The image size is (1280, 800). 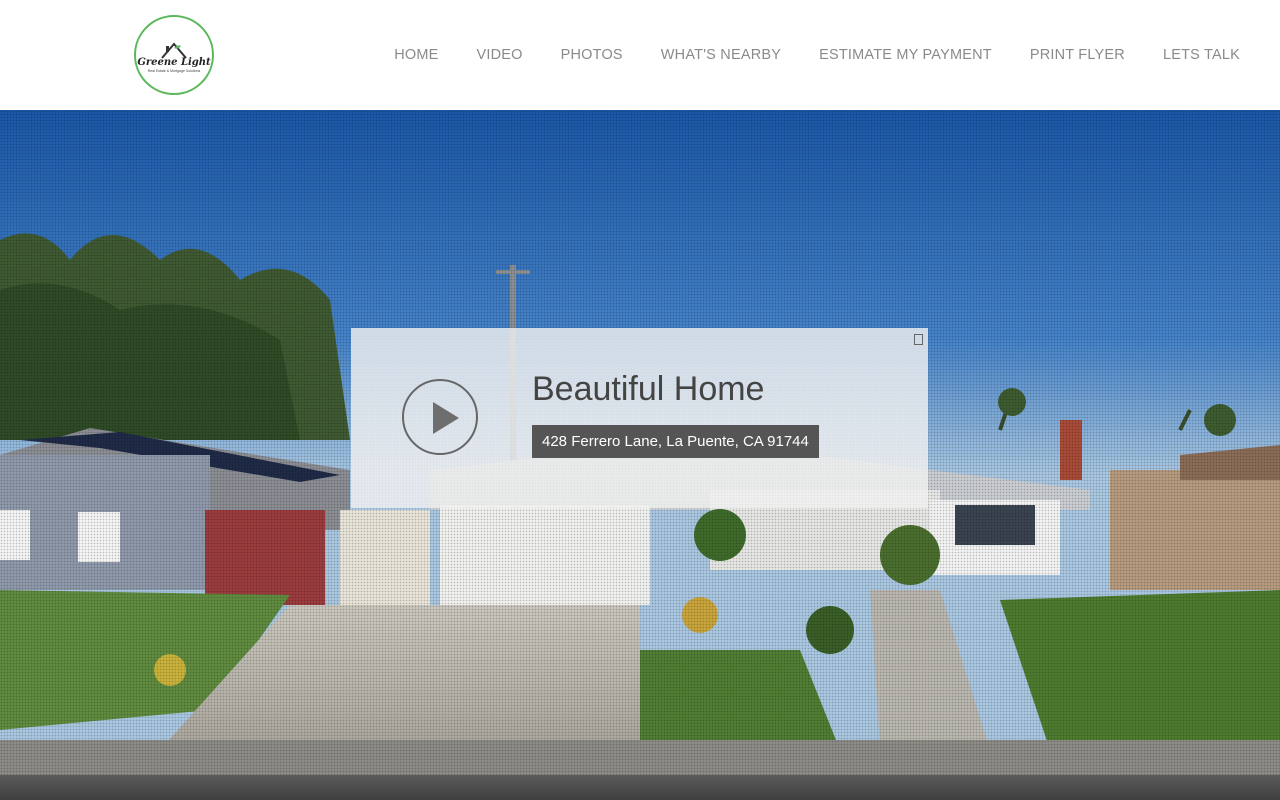 I want to click on nav-whats-nearby: WHAT'S NEARBY, so click(x=721, y=55).